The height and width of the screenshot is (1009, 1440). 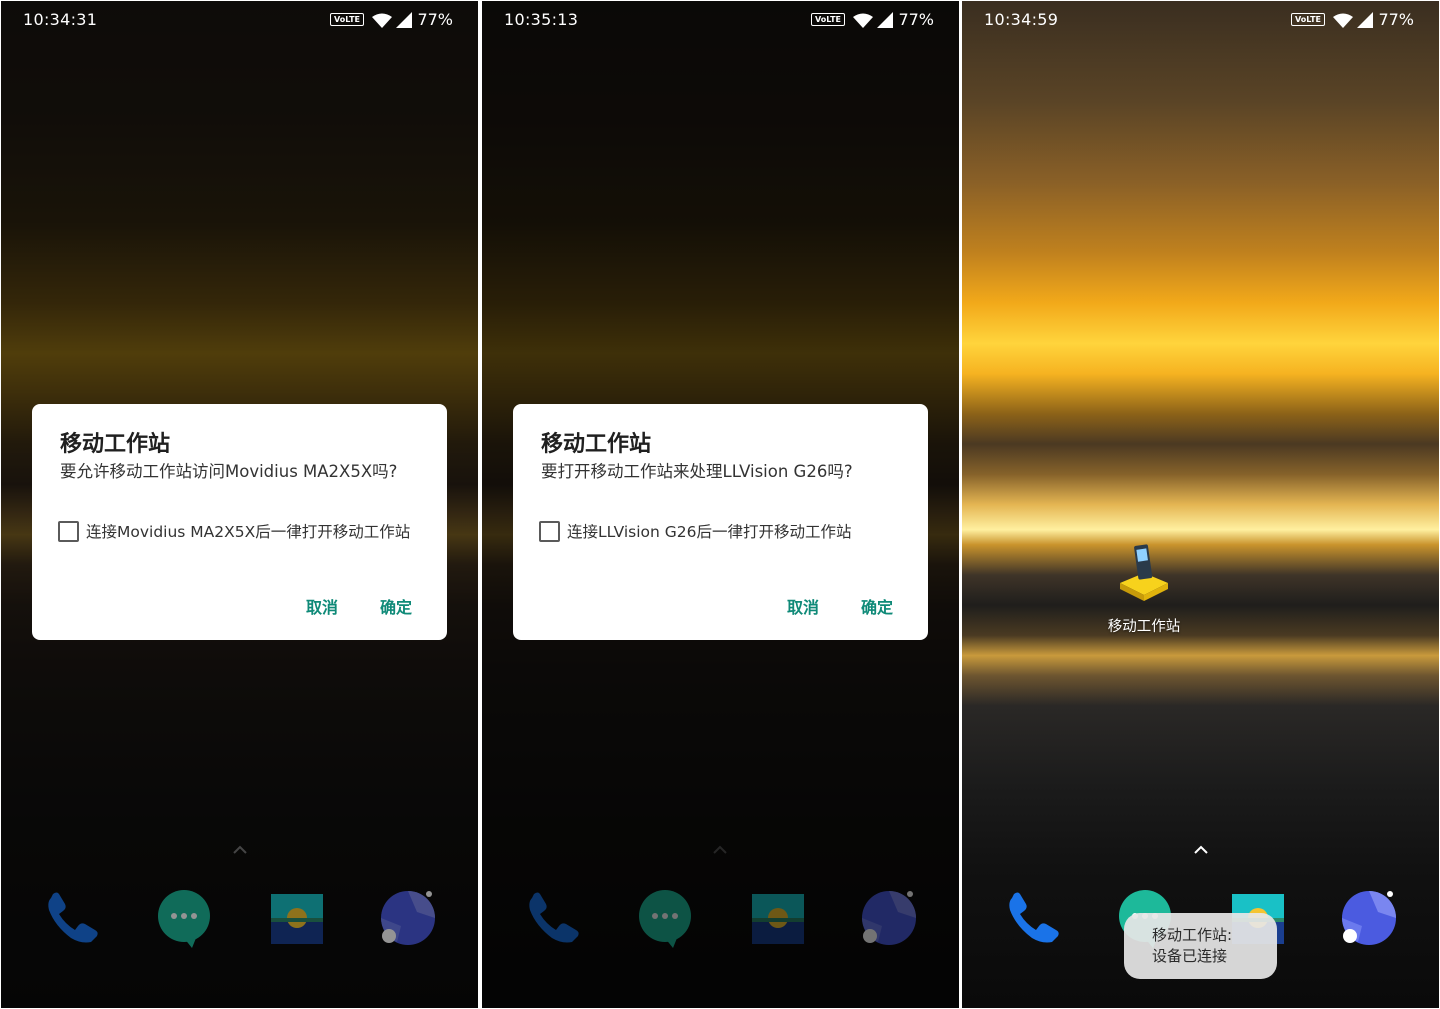 What do you see at coordinates (709, 531) in the screenshot?
I see `always-open-label: 连接LLVision G26后一律打开移动工作站` at bounding box center [709, 531].